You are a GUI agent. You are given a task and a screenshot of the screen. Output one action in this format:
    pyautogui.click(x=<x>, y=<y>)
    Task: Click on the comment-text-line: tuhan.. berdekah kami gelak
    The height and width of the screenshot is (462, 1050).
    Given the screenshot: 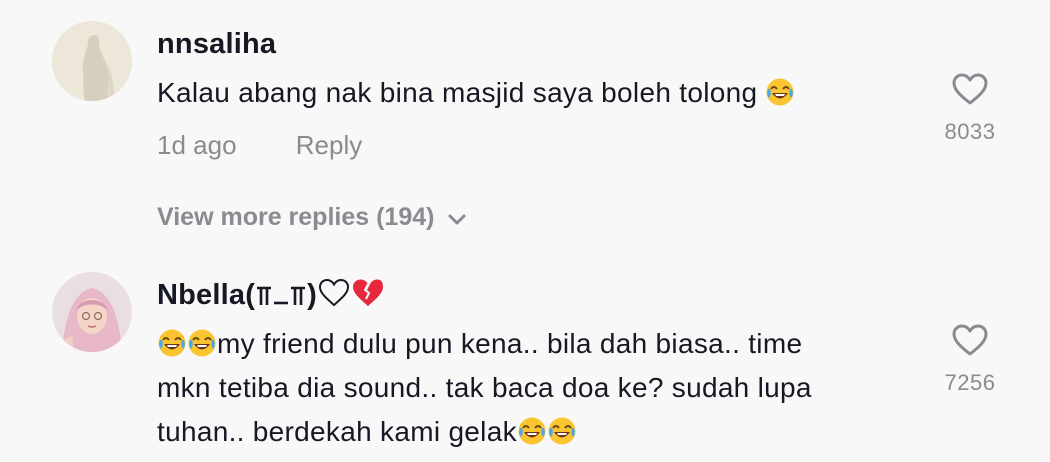 What is the action you would take?
    pyautogui.click(x=337, y=431)
    